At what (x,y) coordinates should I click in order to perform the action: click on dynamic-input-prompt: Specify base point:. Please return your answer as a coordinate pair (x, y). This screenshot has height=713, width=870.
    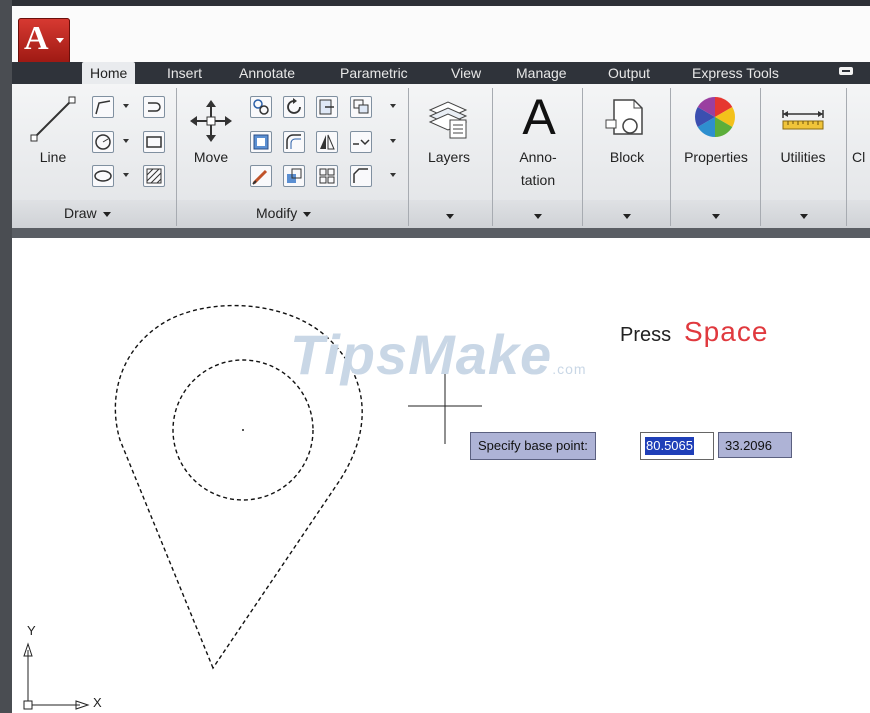
    Looking at the image, I should click on (533, 446).